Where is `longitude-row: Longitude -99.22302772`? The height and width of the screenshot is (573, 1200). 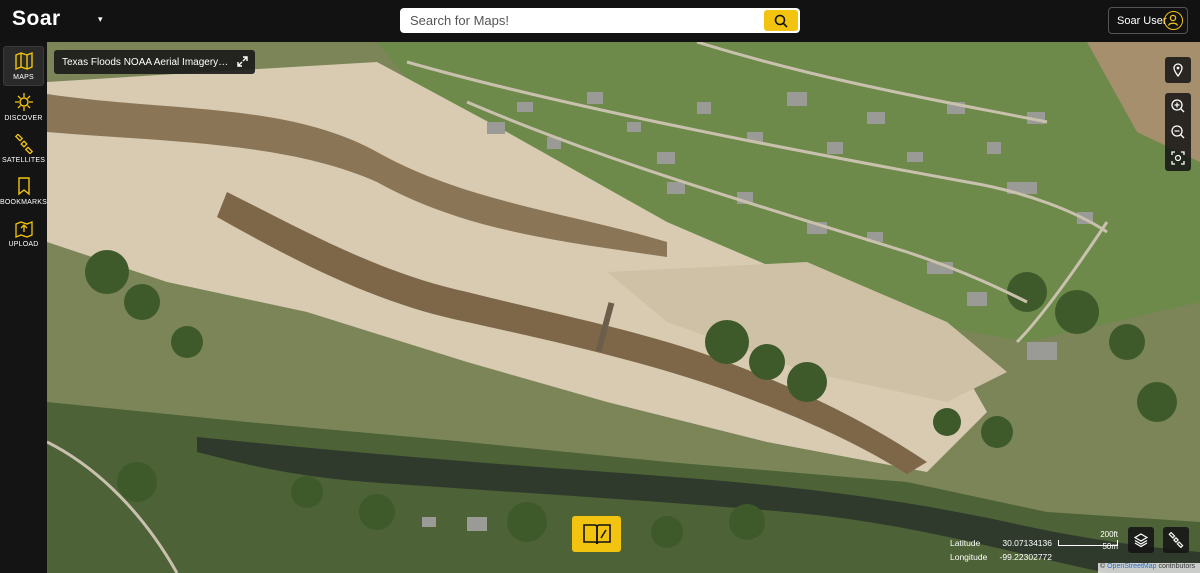 longitude-row: Longitude -99.22302772 is located at coordinates (999, 558).